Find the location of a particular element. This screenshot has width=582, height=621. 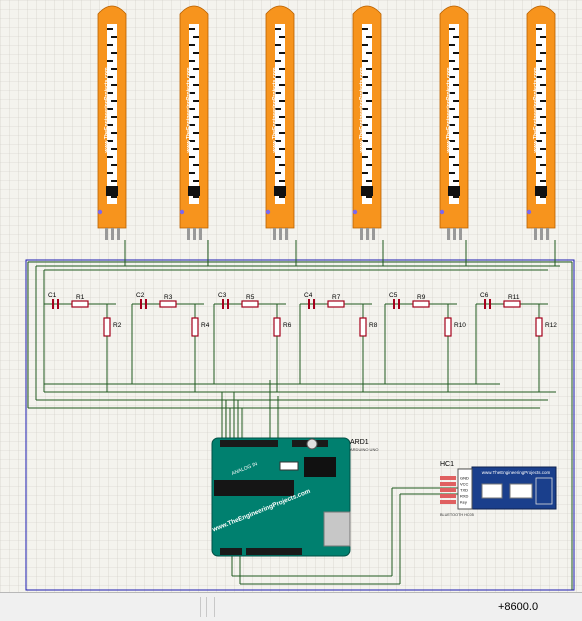

bluetooth-site-label: www.TheEngineeringProjects.com is located at coordinates (516, 472).